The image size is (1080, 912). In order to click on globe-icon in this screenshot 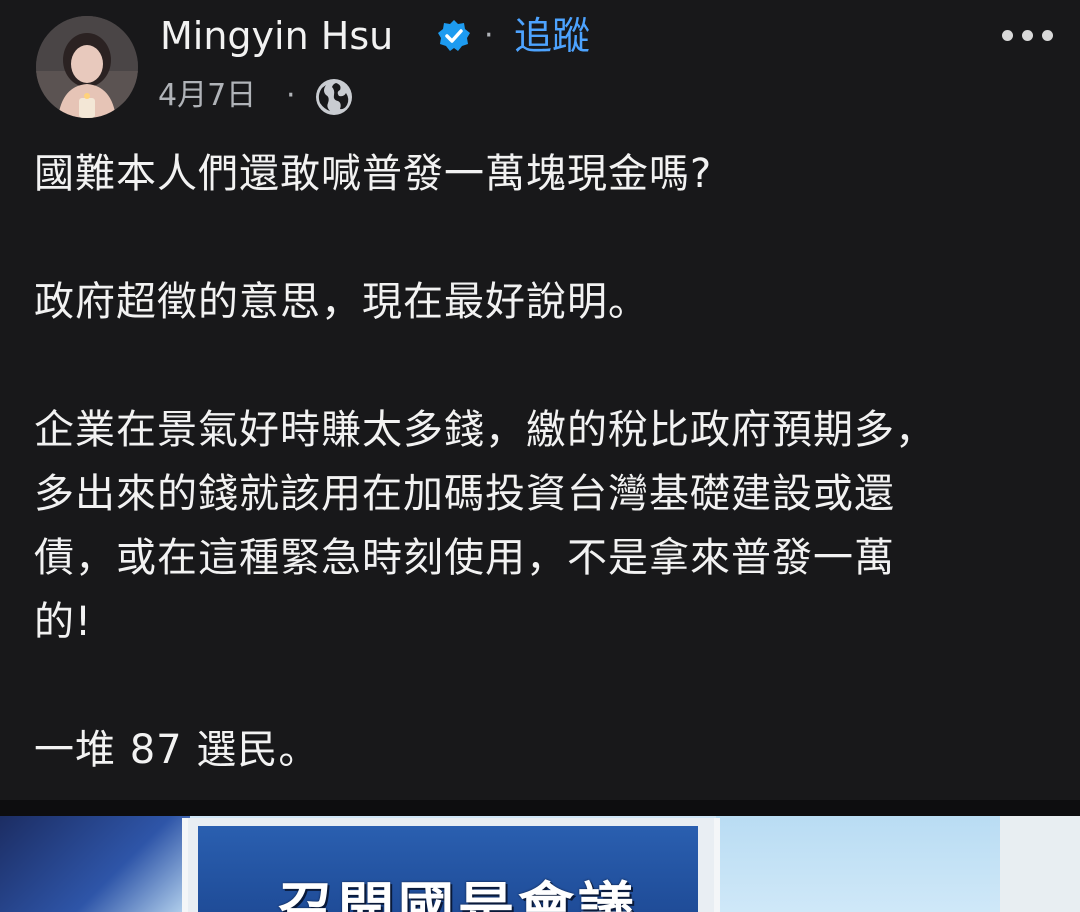, I will do `click(334, 97)`.